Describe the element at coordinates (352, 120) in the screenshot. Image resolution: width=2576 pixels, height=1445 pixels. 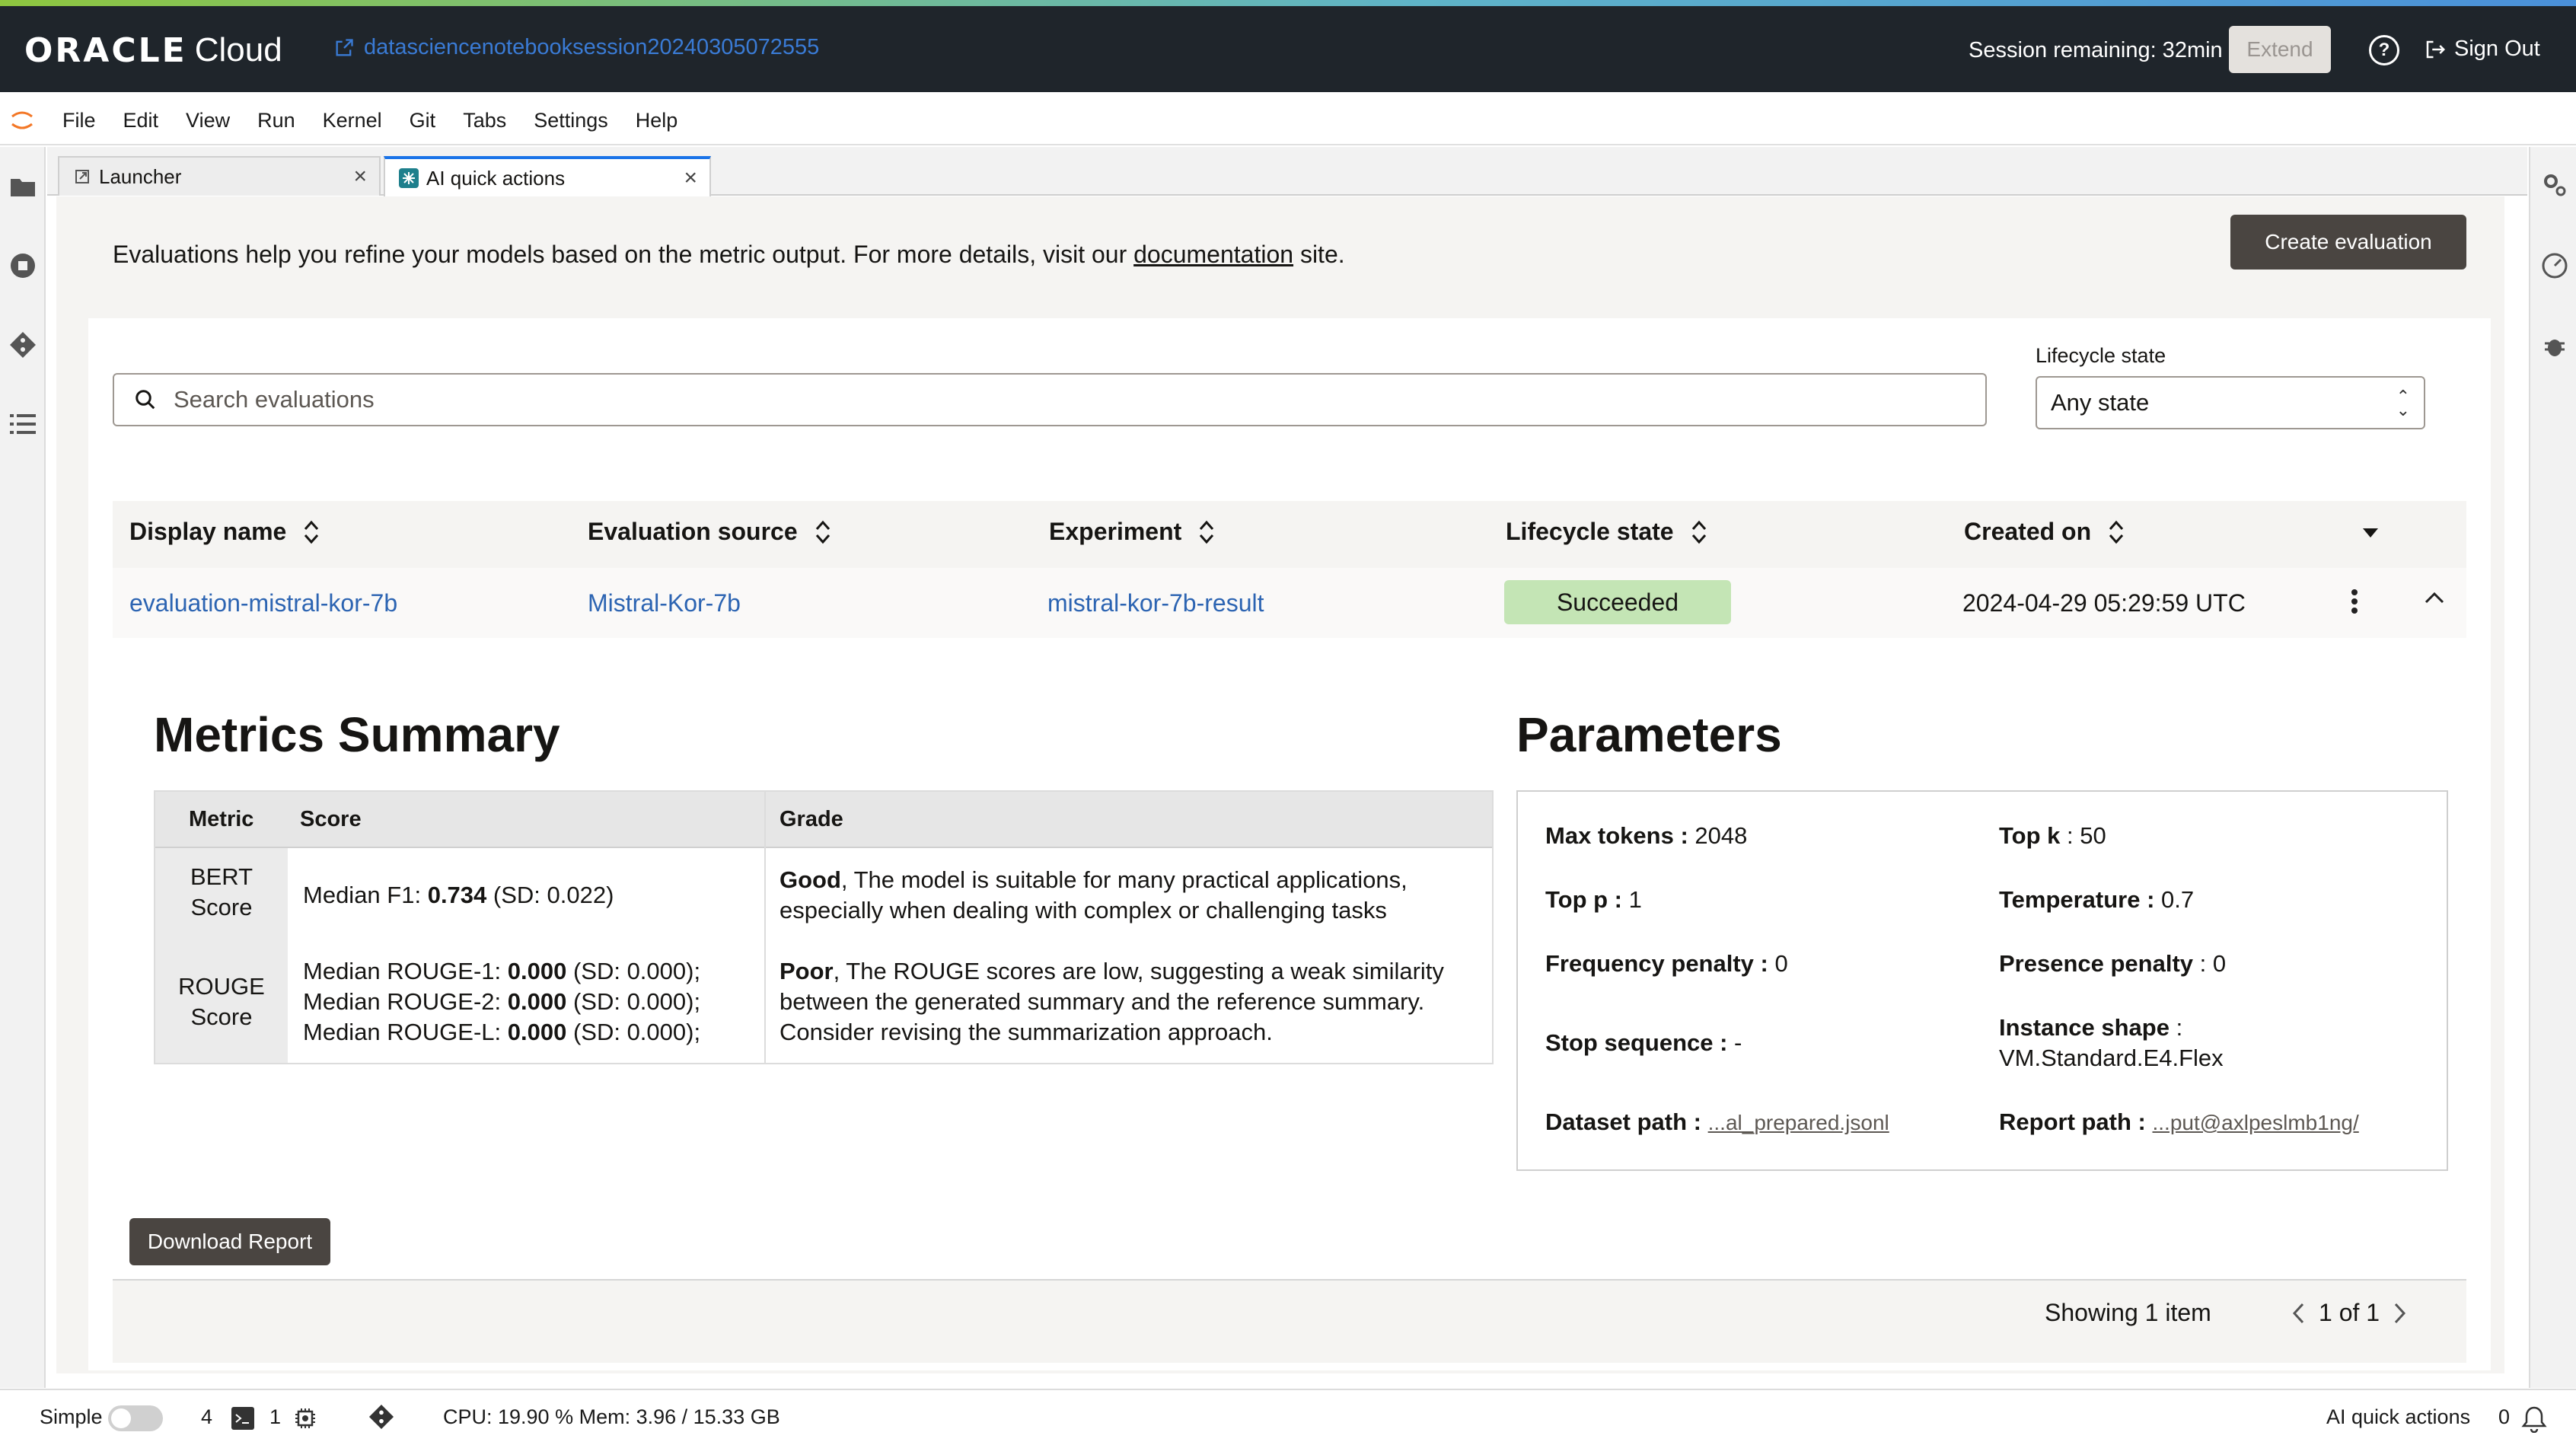
I see `menu-kernel: Kernel` at that location.